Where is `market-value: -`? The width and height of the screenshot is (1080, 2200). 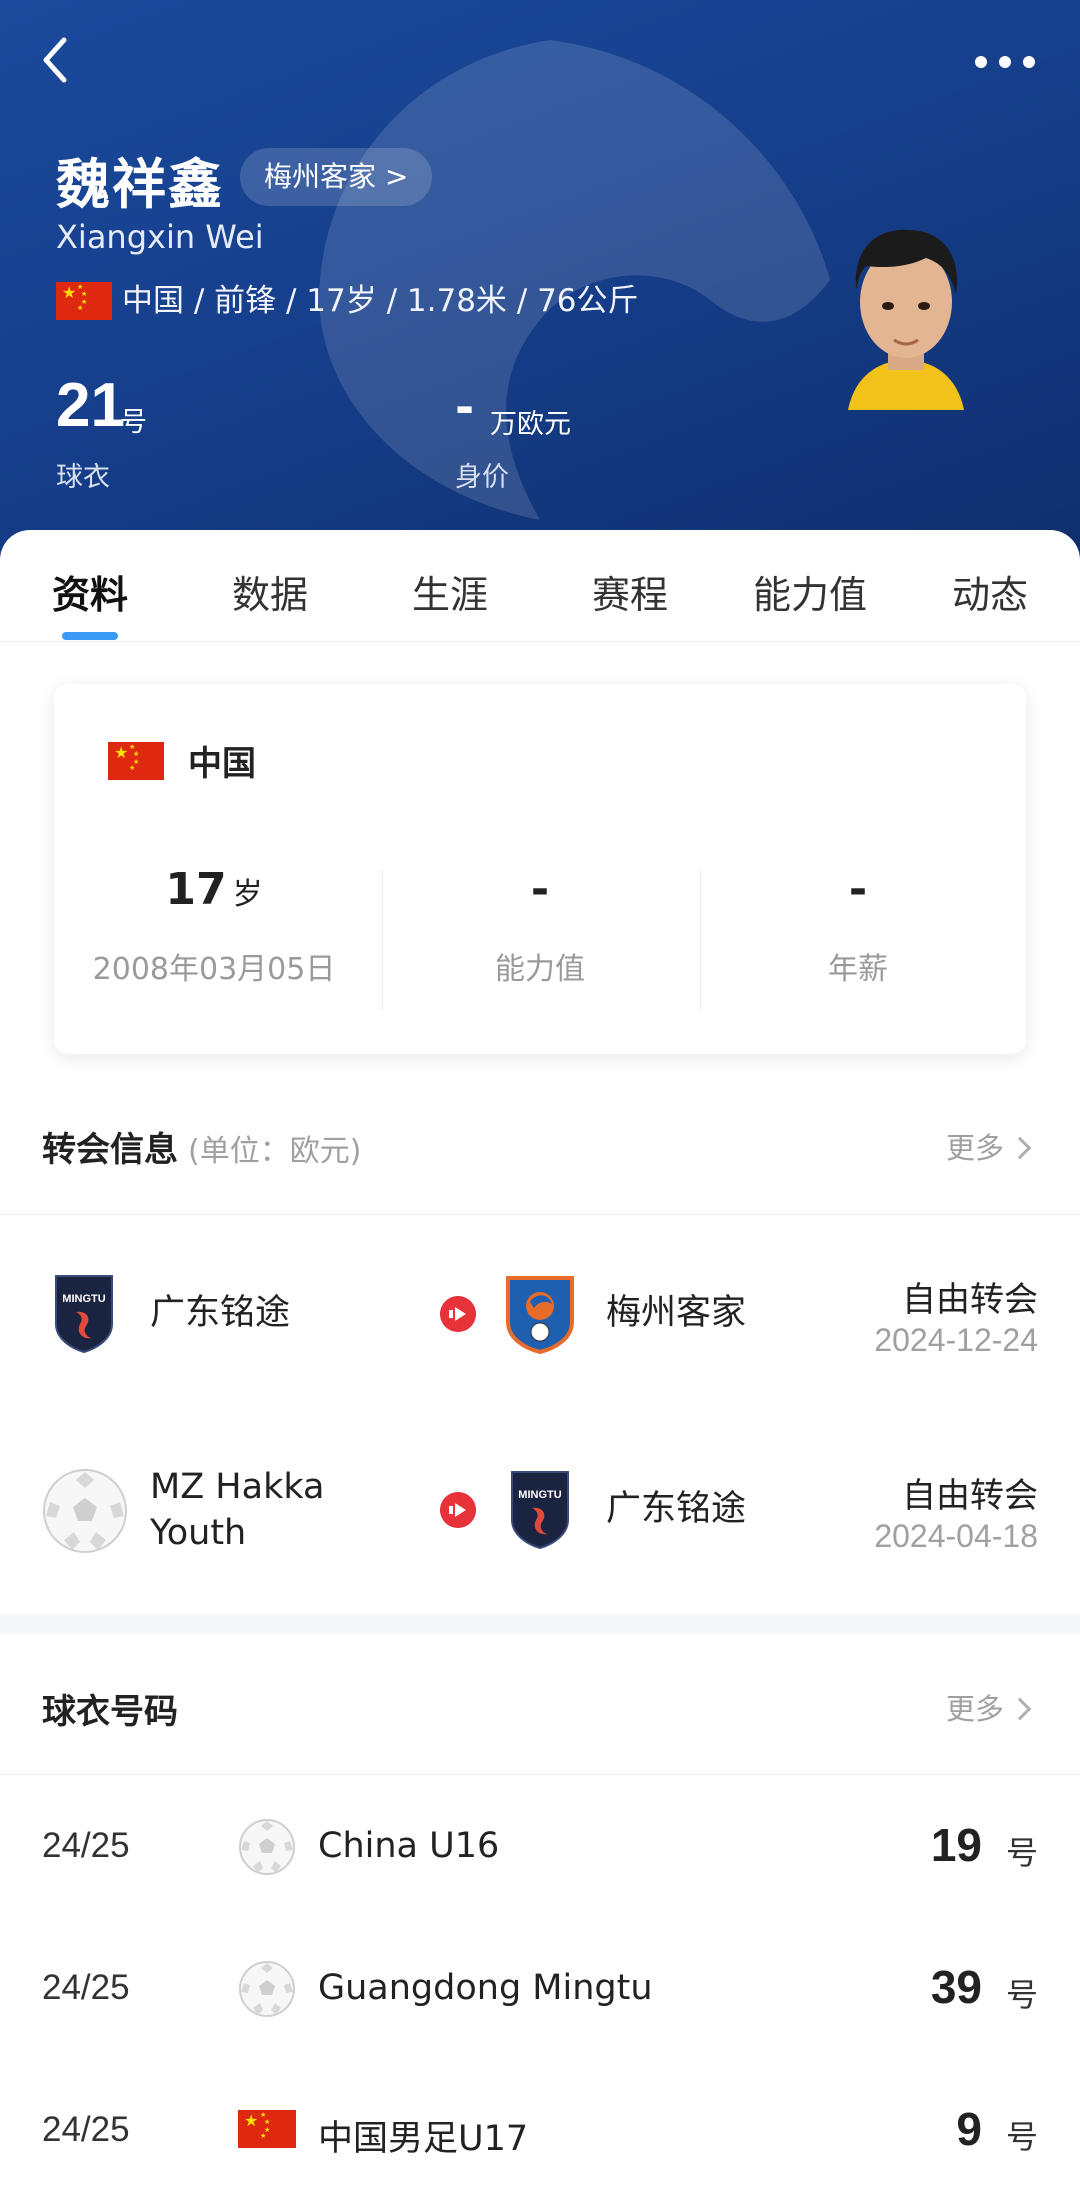
market-value: - is located at coordinates (465, 407).